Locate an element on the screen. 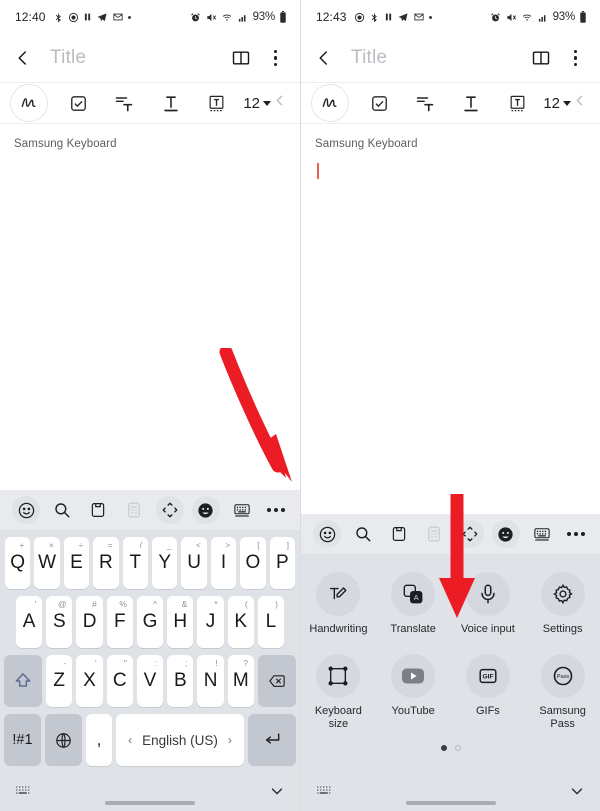  key-label: Q is located at coordinates (18, 562).